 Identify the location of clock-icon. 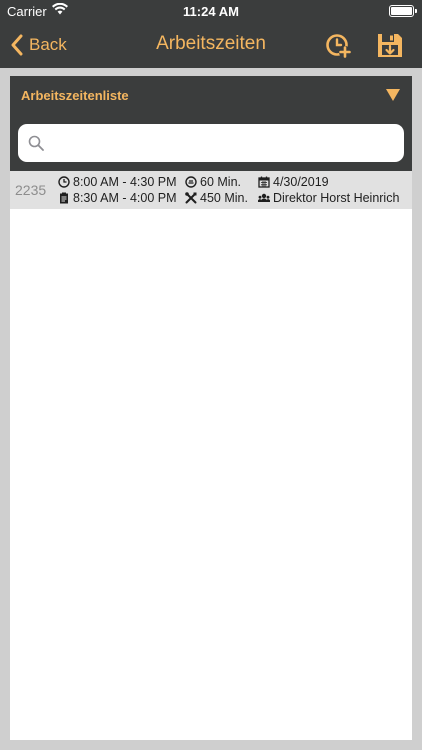
(64, 182).